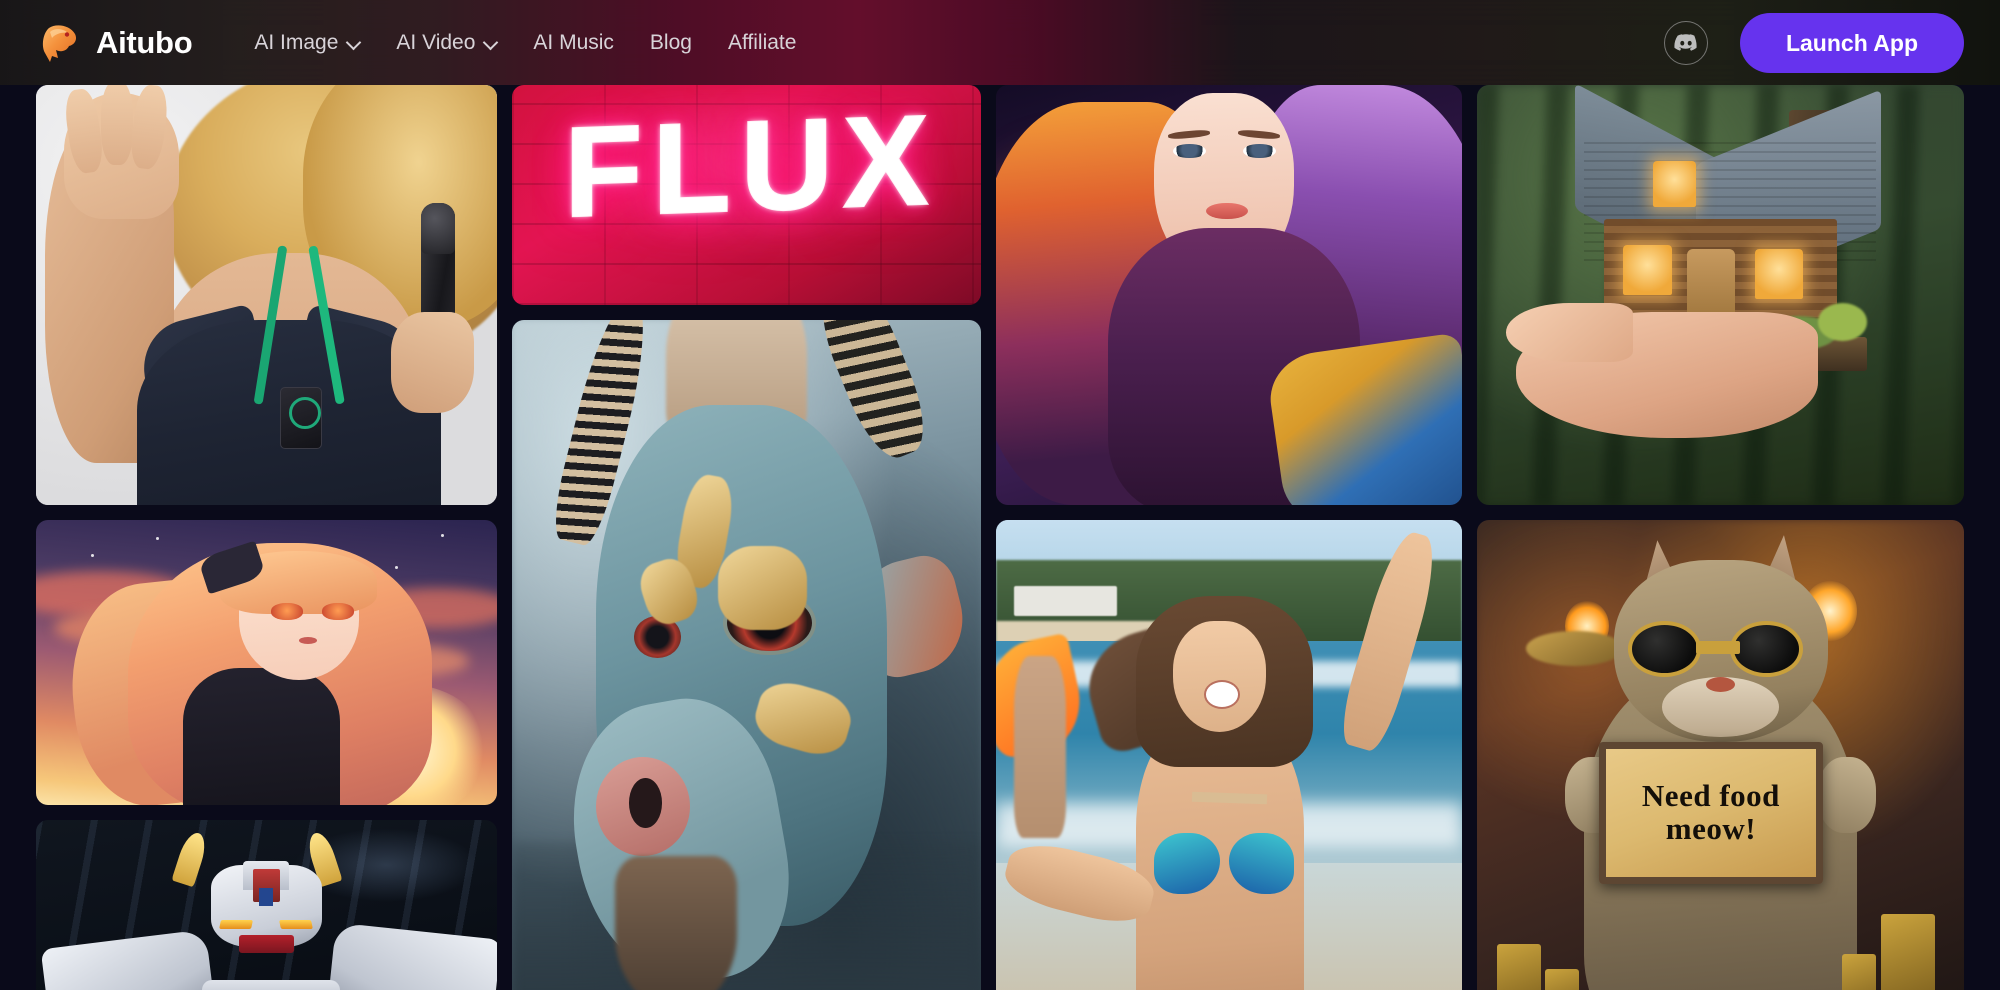 This screenshot has width=2000, height=990. What do you see at coordinates (1711, 828) in the screenshot?
I see `cat-sign-line2: meow!` at bounding box center [1711, 828].